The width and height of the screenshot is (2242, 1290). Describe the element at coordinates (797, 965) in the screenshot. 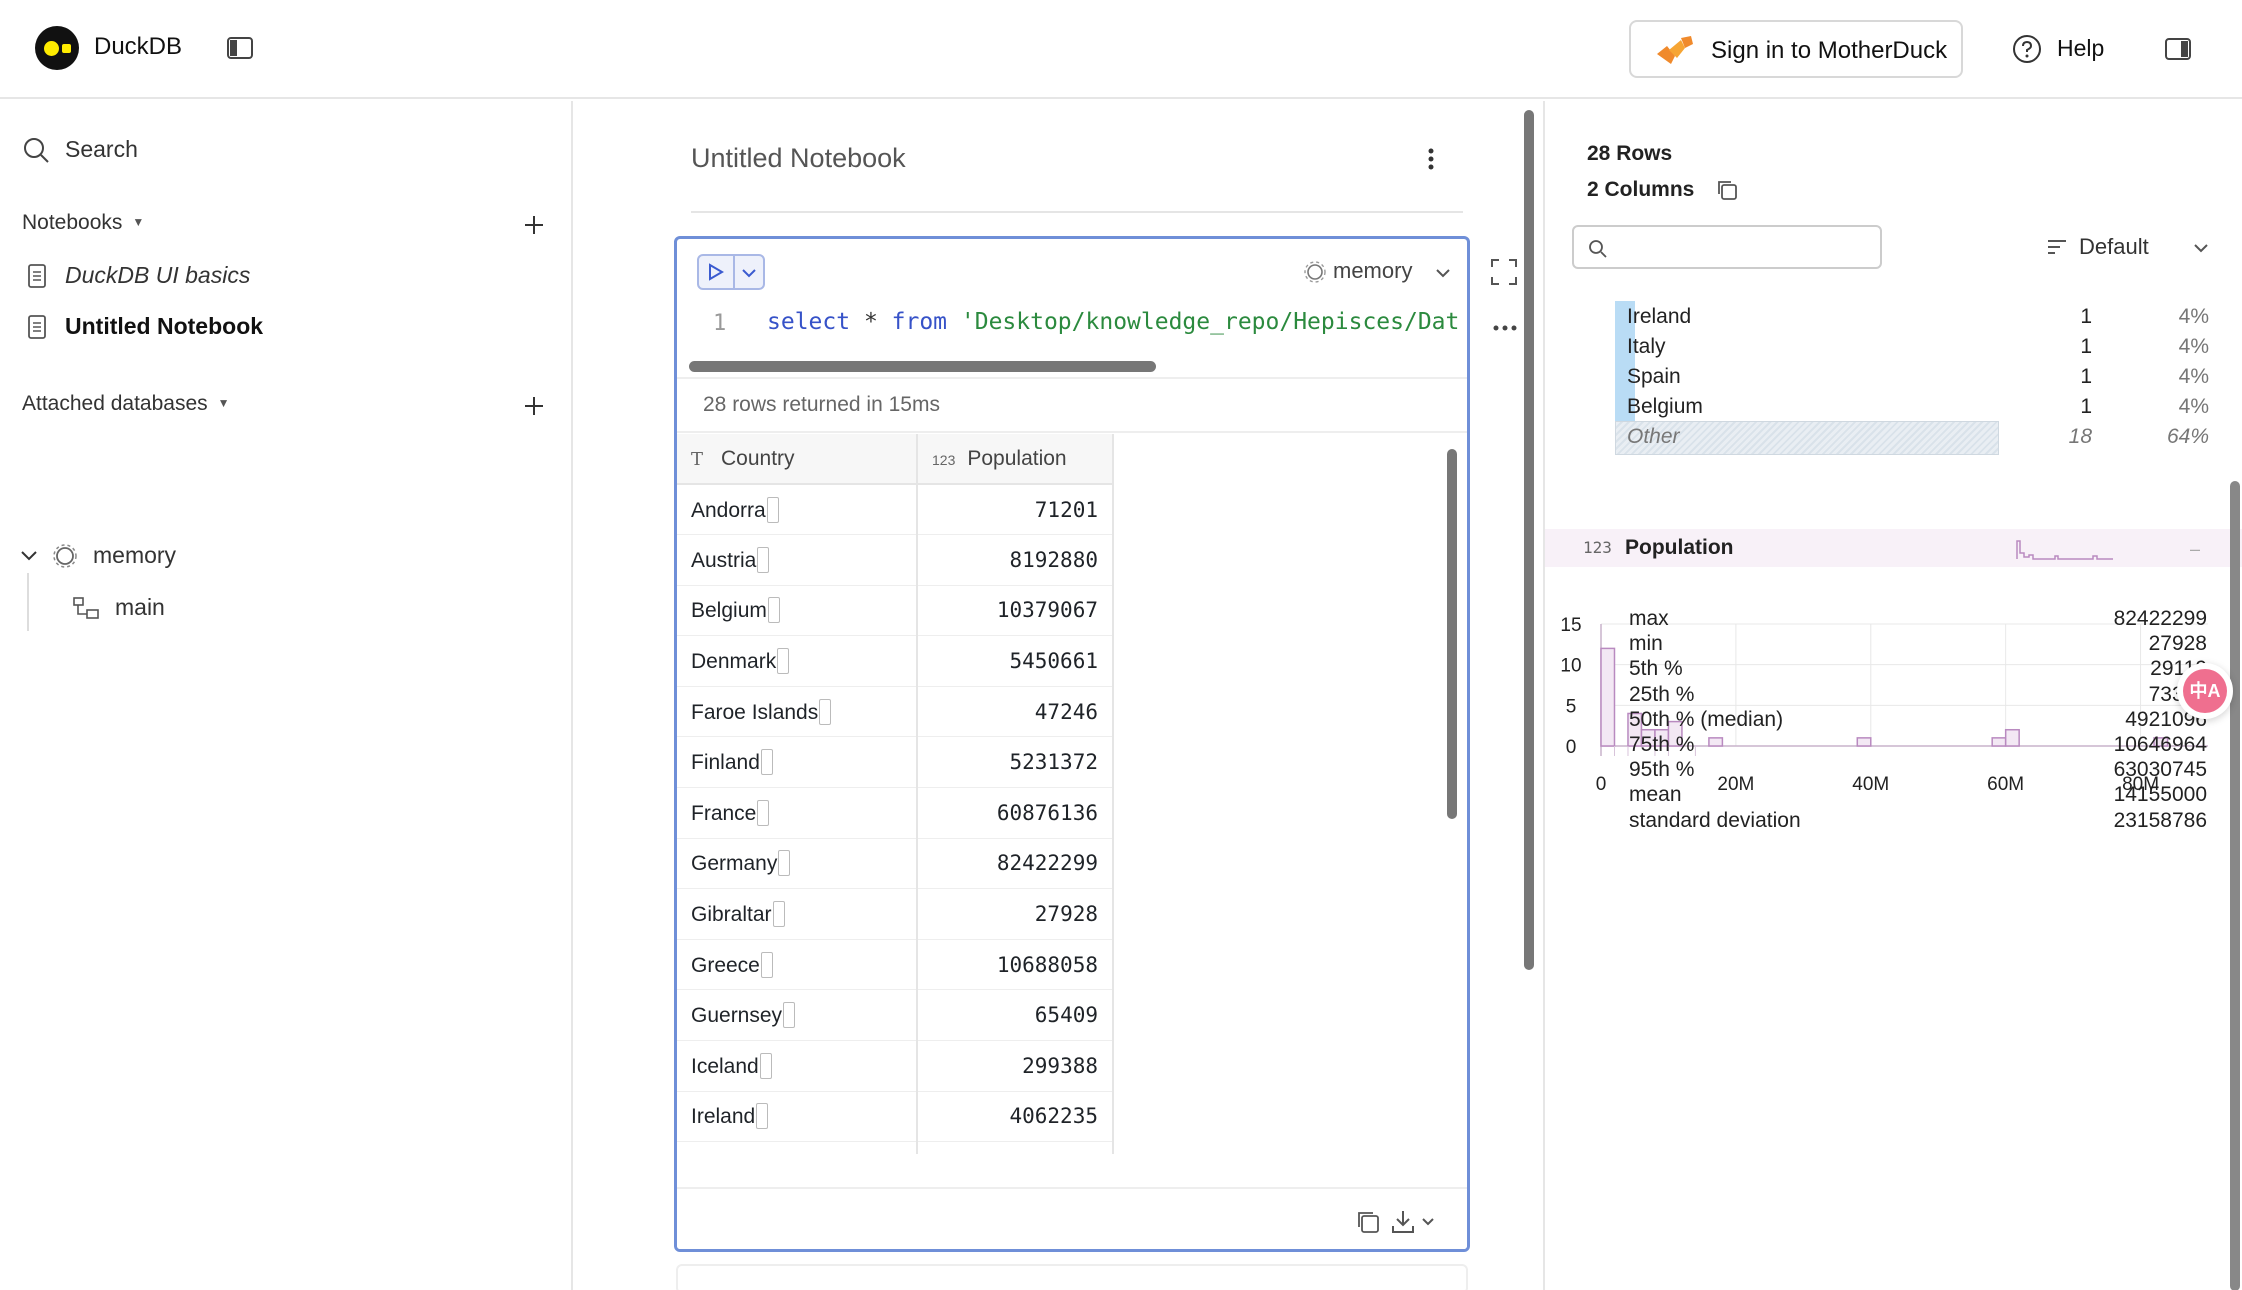

I see `country-cell: Greece` at that location.